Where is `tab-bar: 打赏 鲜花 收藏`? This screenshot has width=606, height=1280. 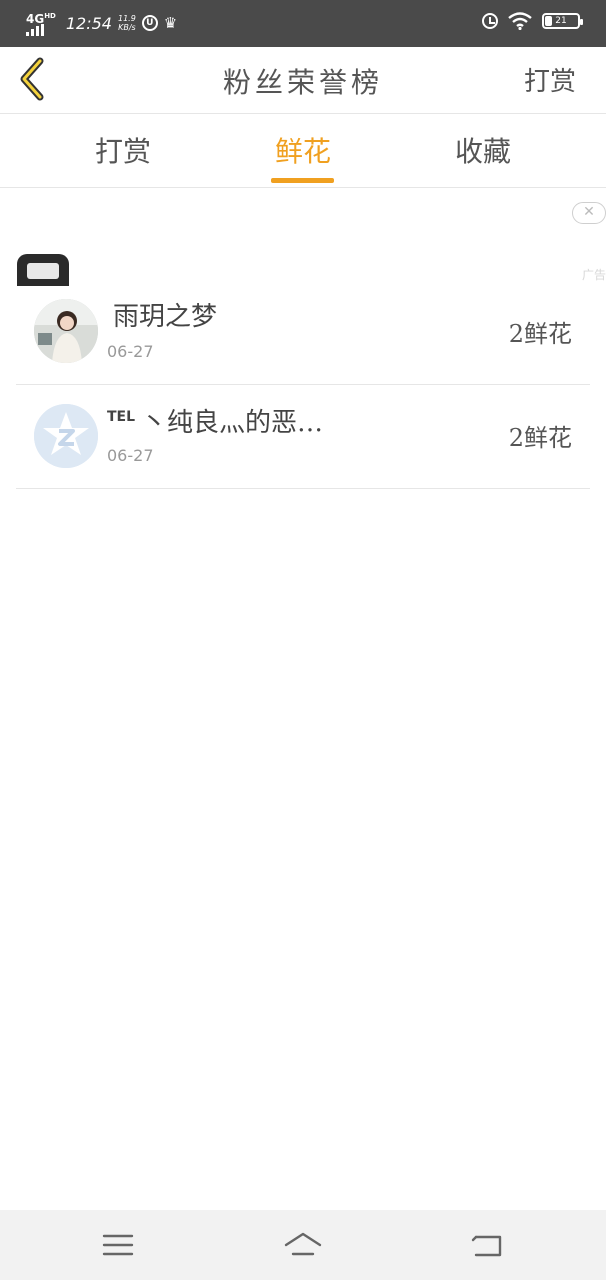
tab-bar: 打赏 鲜花 收藏 is located at coordinates (303, 151).